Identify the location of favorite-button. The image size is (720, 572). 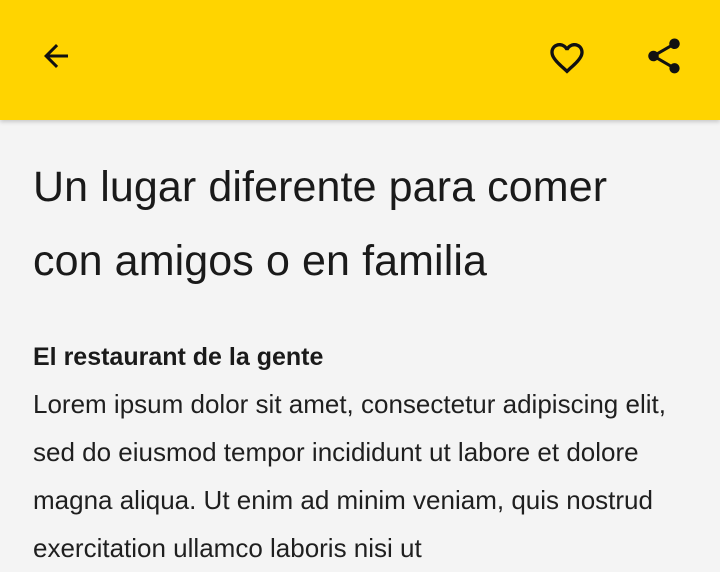
(567, 58).